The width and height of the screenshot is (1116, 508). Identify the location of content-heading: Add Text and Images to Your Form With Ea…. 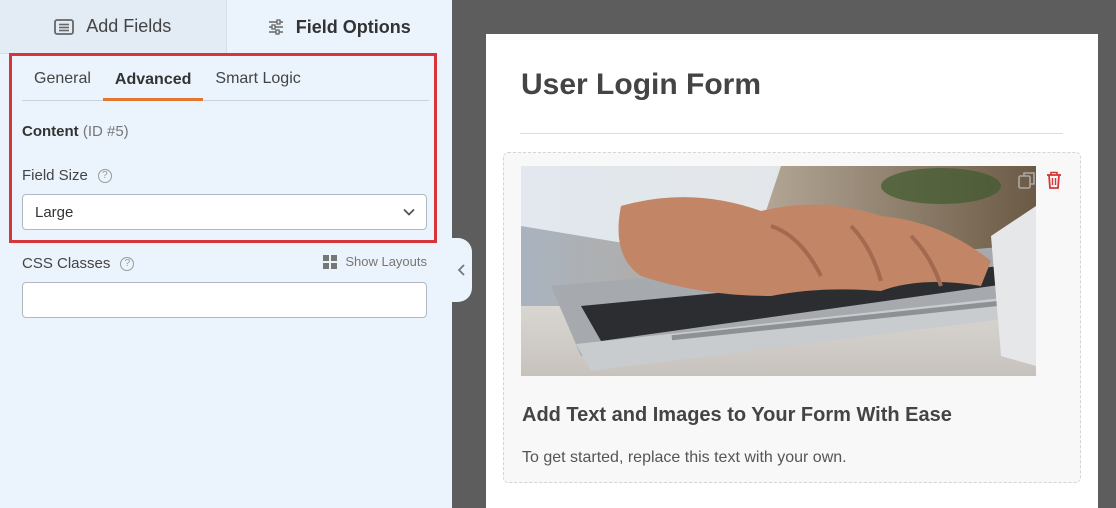
(737, 415).